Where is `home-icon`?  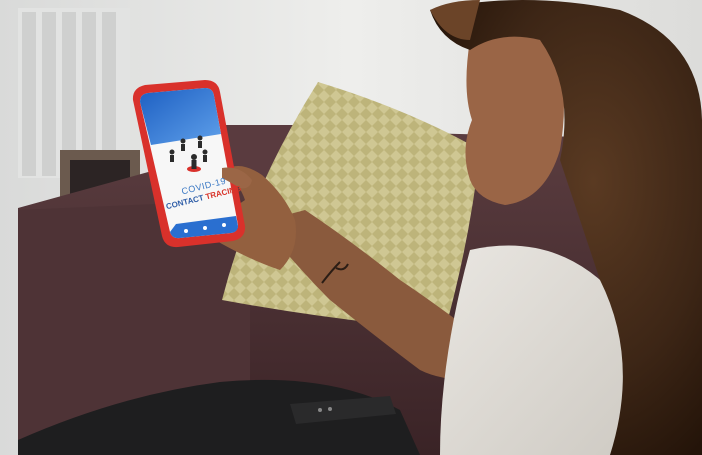
home-icon is located at coordinates (205, 228).